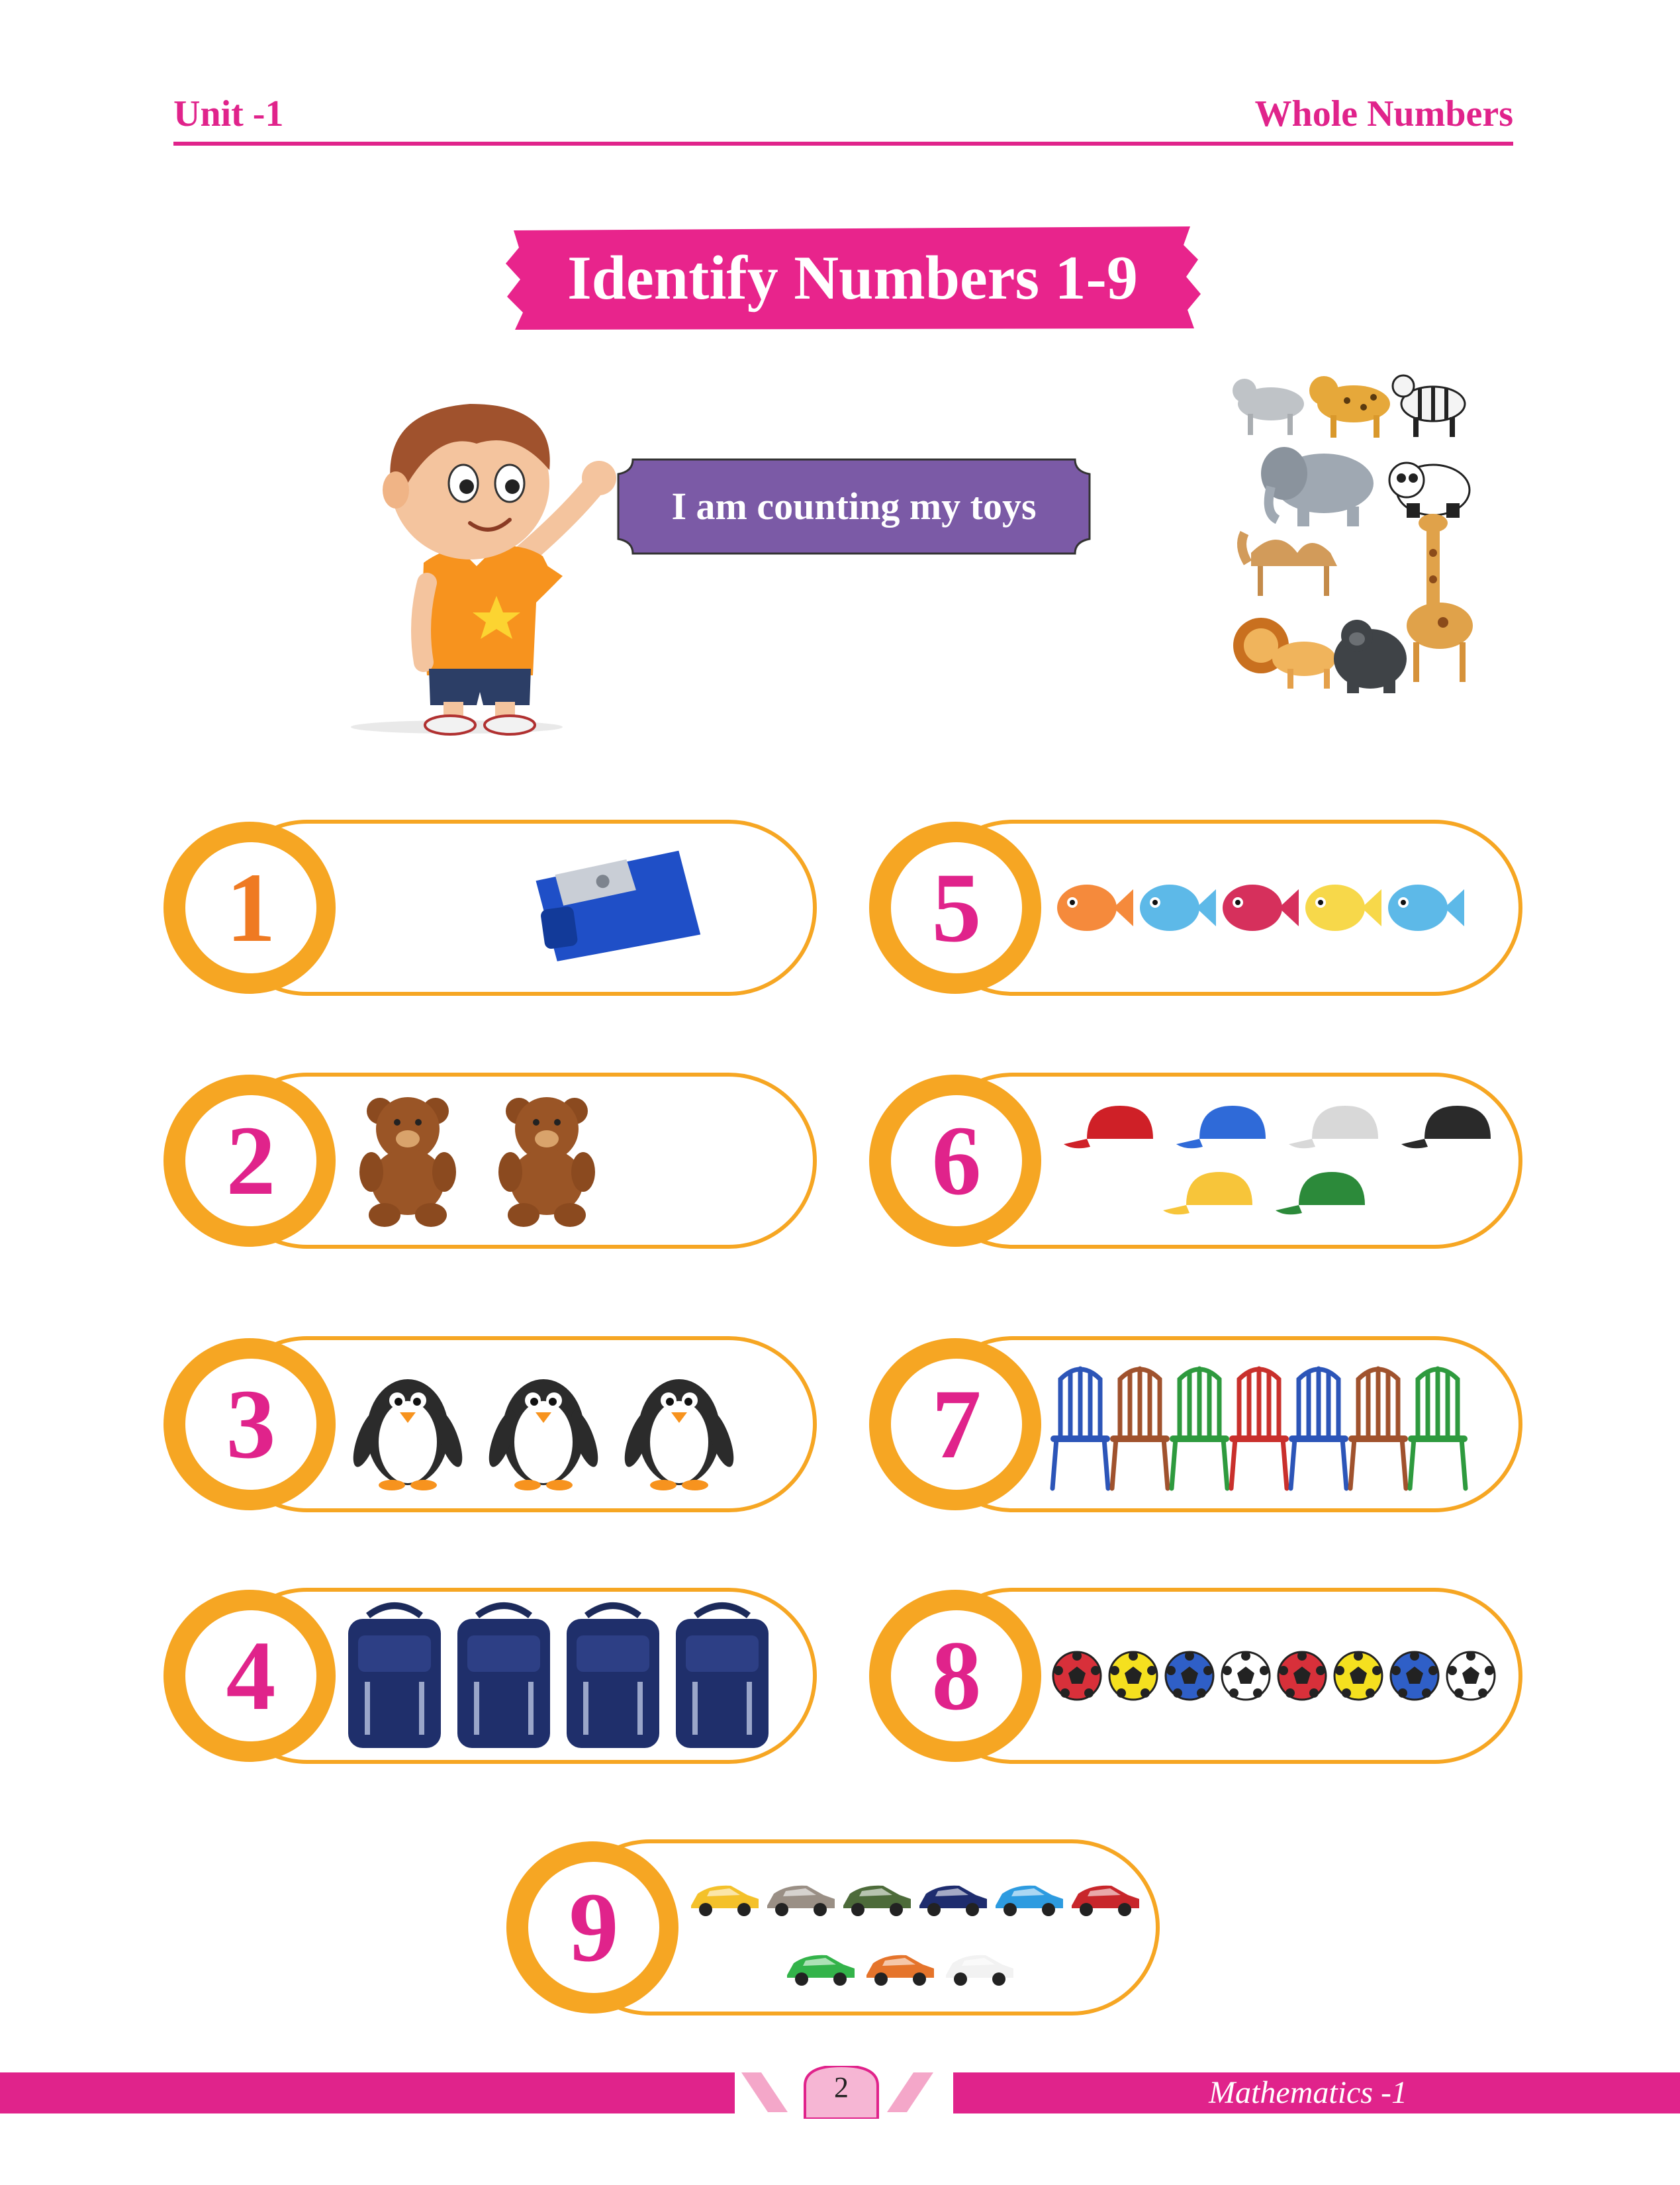 Image resolution: width=1680 pixels, height=2185 pixels. Describe the element at coordinates (251, 1161) in the screenshot. I see `number-label: 2` at that location.